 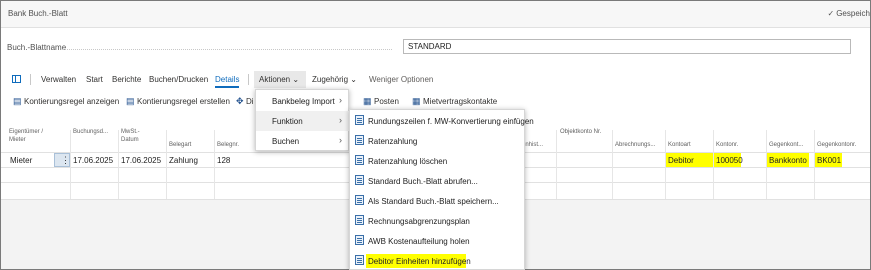 I want to click on menu-item-delete-installment: Ratenzahlung löschen, so click(x=438, y=161).